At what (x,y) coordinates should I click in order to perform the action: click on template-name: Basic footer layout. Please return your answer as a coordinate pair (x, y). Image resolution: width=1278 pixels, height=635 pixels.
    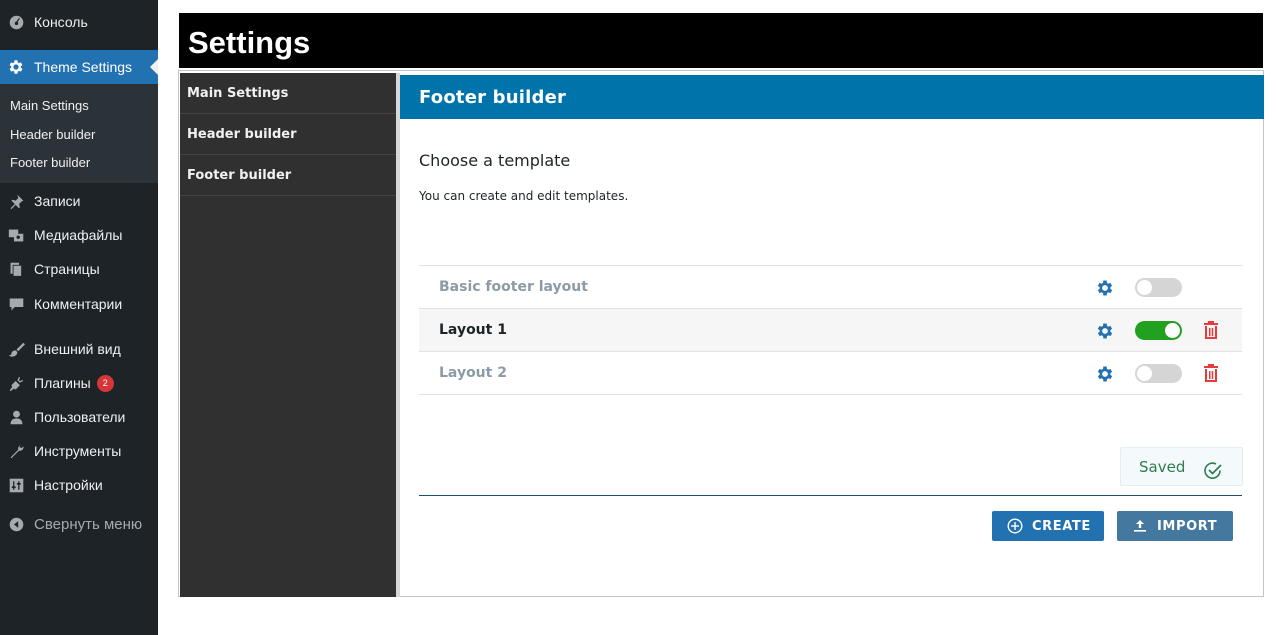
    Looking at the image, I should click on (513, 287).